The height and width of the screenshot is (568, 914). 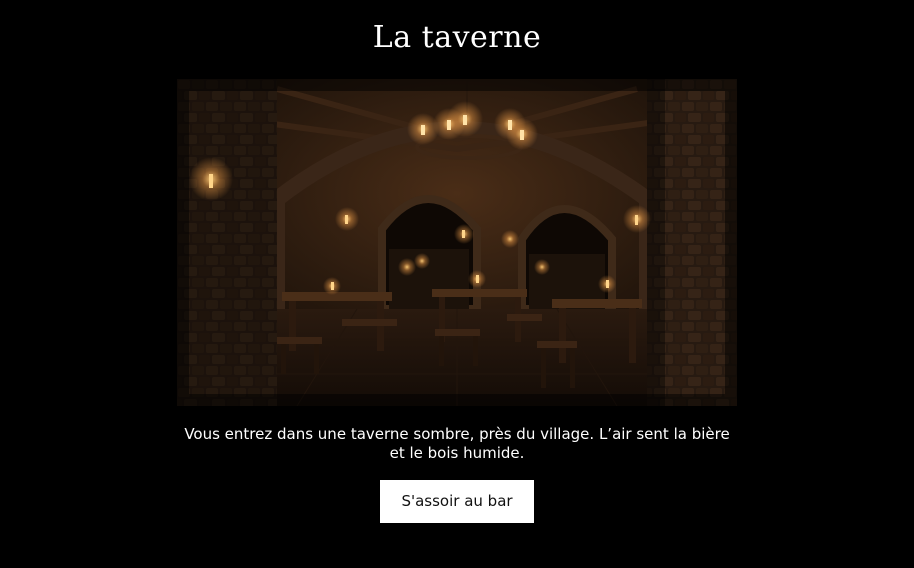 What do you see at coordinates (457, 501) in the screenshot?
I see `choice-sit-at-bar-button: S'assoir au bar` at bounding box center [457, 501].